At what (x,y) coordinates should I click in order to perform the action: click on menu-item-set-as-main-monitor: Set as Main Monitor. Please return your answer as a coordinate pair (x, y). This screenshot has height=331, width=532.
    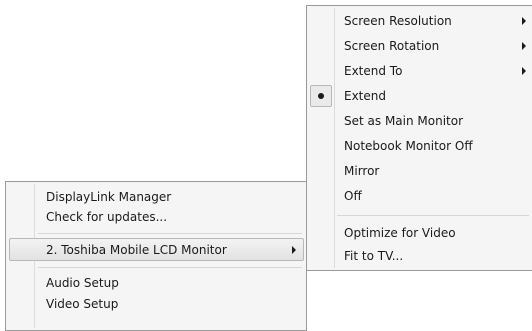
    Looking at the image, I should click on (436, 121).